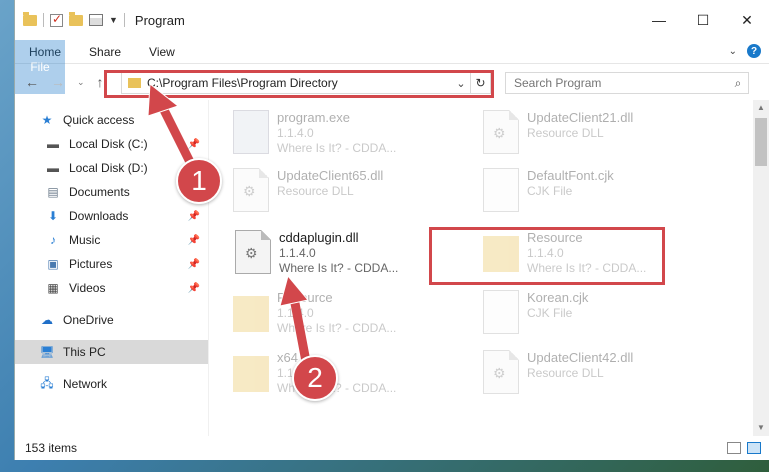  I want to click on window-controls: — ☐ ✕, so click(703, 20).